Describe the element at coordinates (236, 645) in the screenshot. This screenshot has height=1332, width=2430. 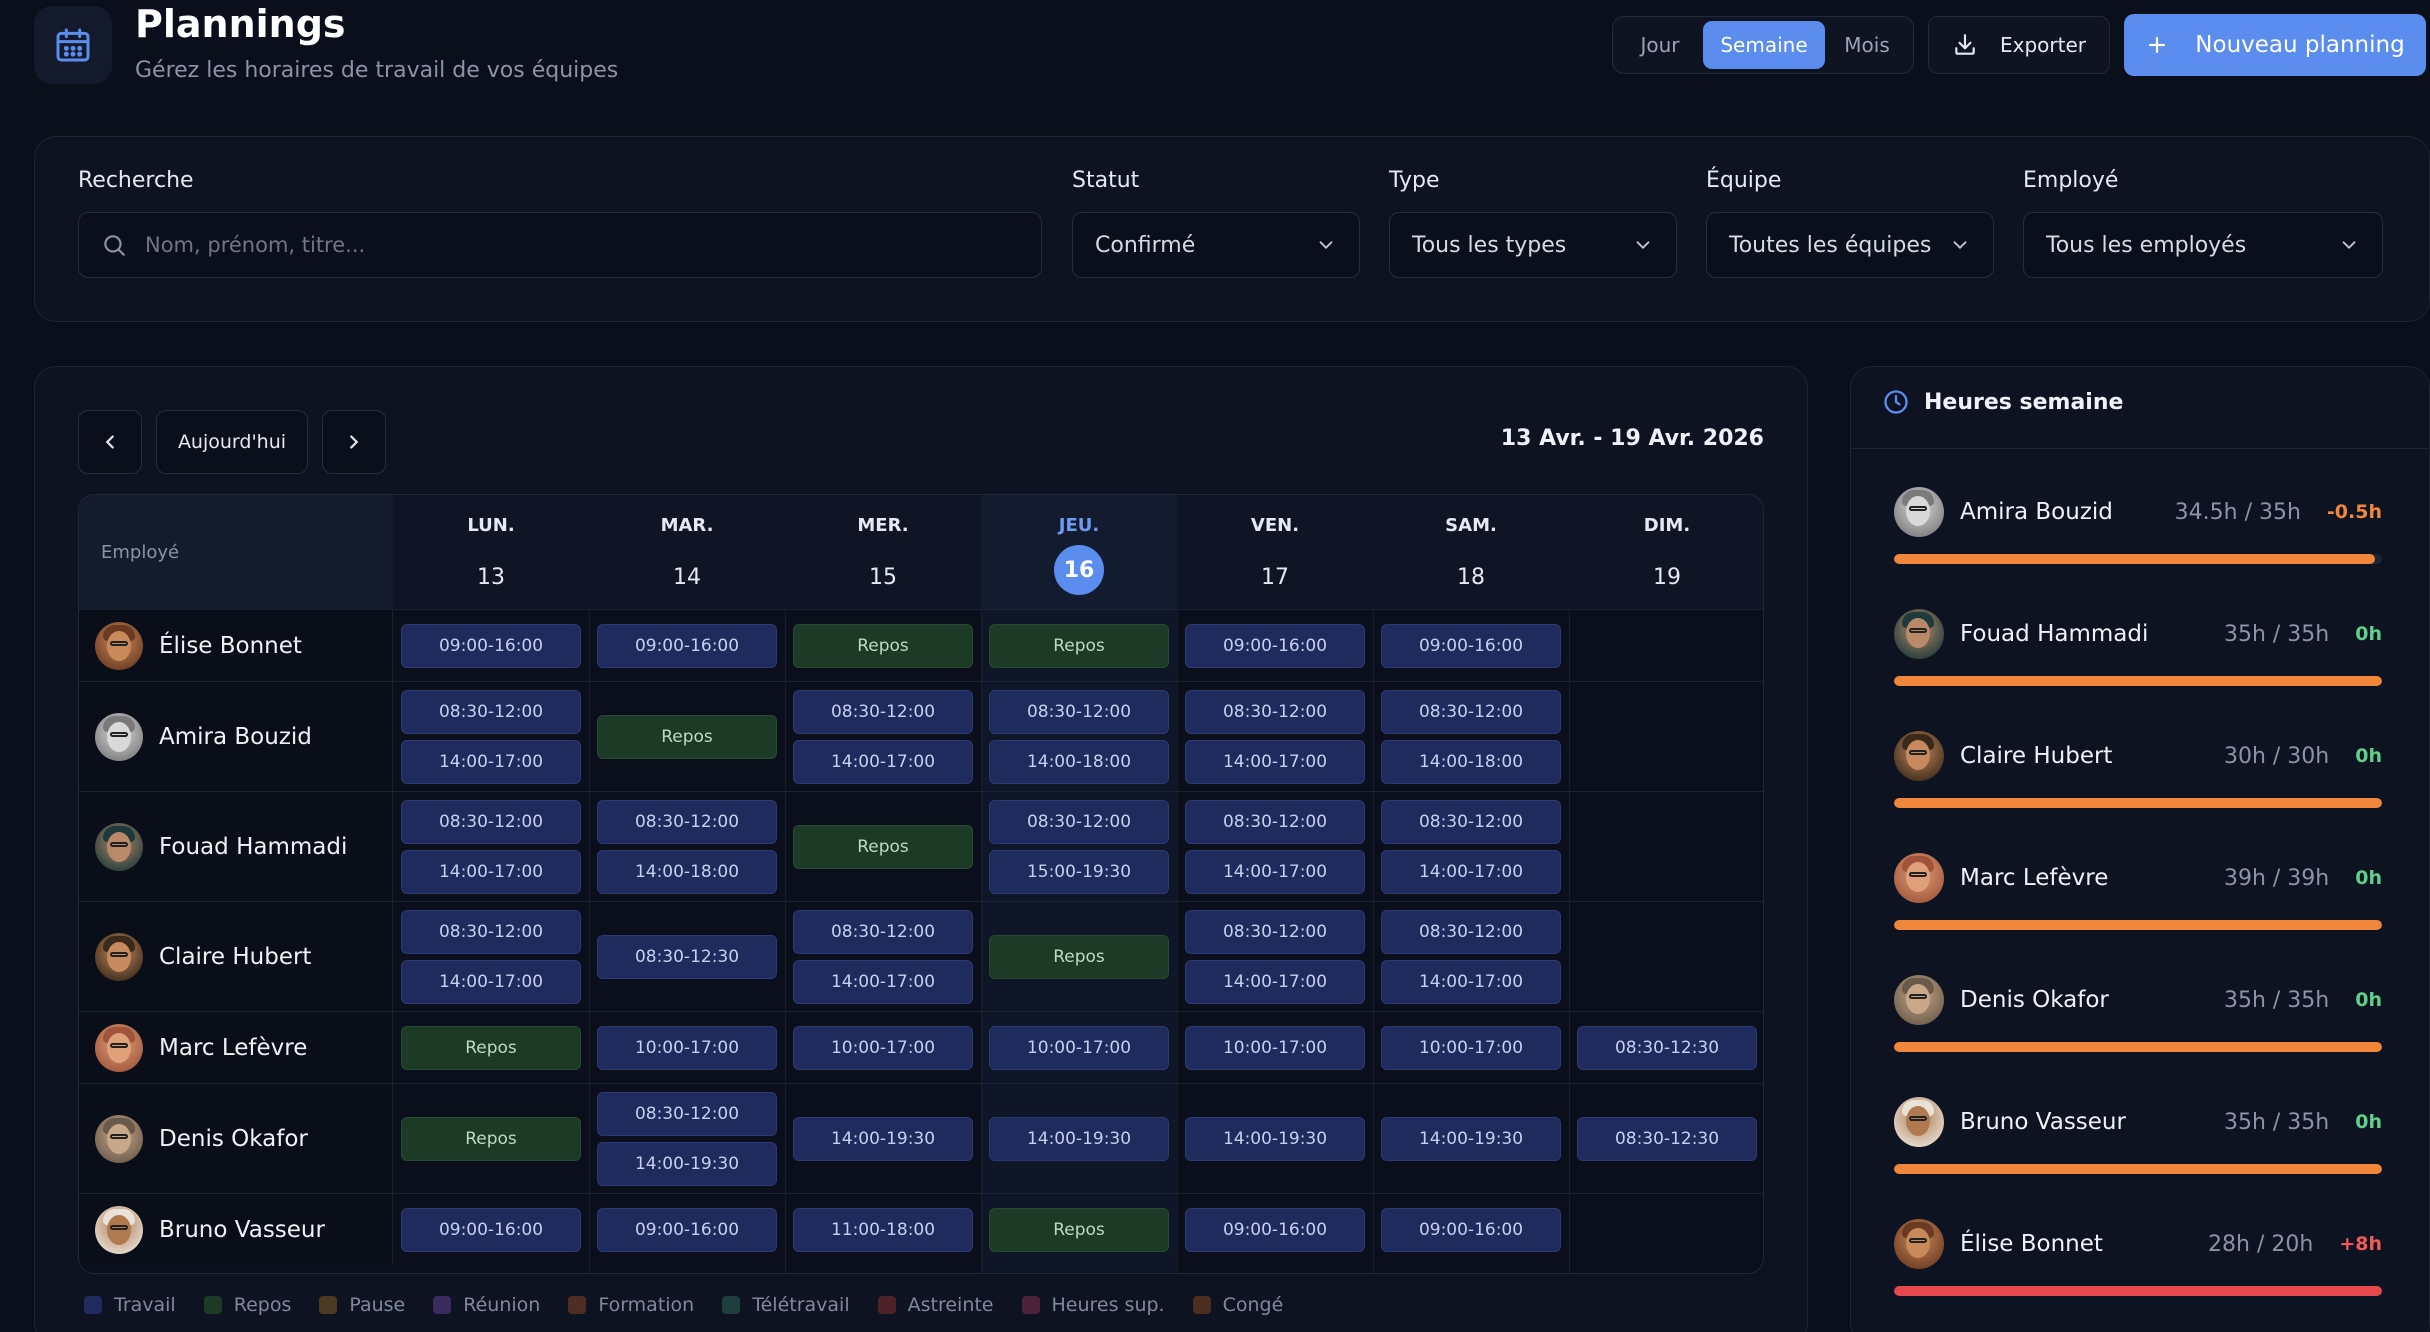
I see `employee-cell: Élise Bonnet` at that location.